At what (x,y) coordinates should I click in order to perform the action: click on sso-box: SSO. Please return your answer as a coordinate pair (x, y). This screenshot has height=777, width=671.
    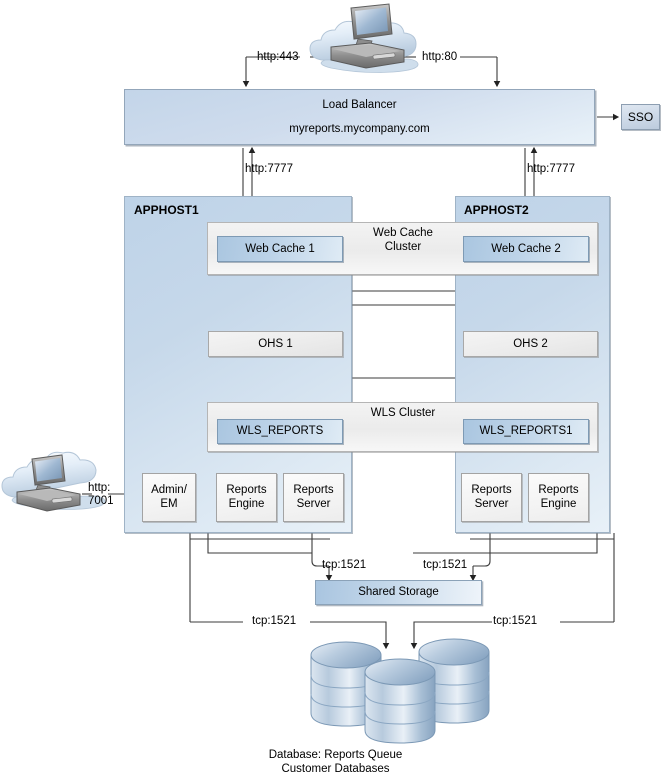
    Looking at the image, I should click on (640, 117).